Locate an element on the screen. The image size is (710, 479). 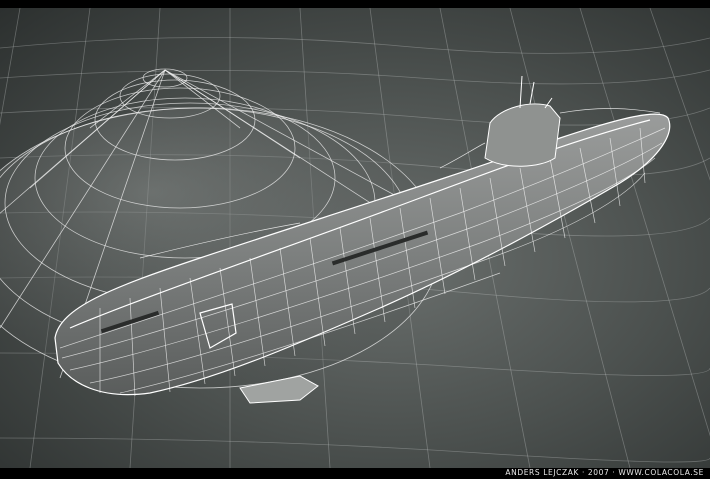
credit-caption: ANDERS LEJCZAK · 2007 · WWW.COLACOLA.SE is located at coordinates (604, 472).